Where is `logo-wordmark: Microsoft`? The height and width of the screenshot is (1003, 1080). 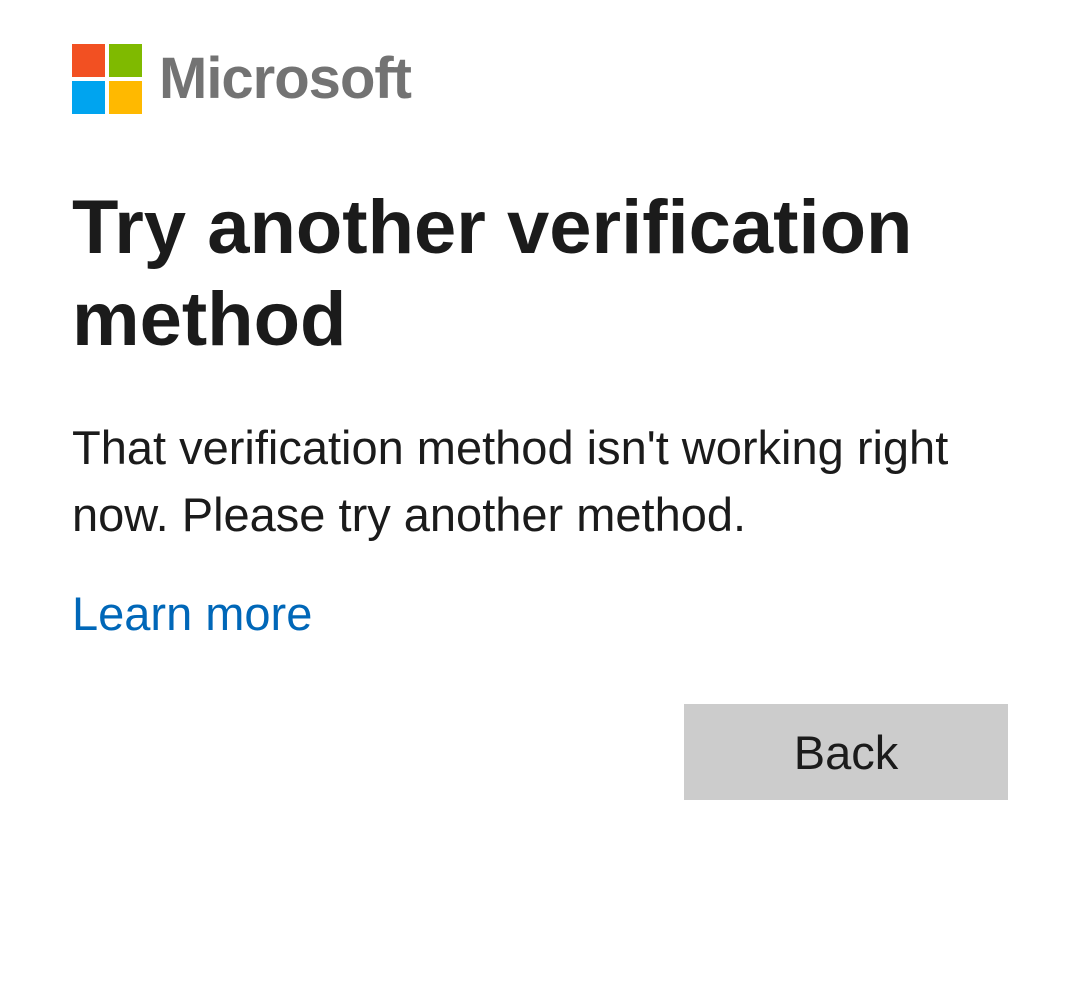 logo-wordmark: Microsoft is located at coordinates (285, 78).